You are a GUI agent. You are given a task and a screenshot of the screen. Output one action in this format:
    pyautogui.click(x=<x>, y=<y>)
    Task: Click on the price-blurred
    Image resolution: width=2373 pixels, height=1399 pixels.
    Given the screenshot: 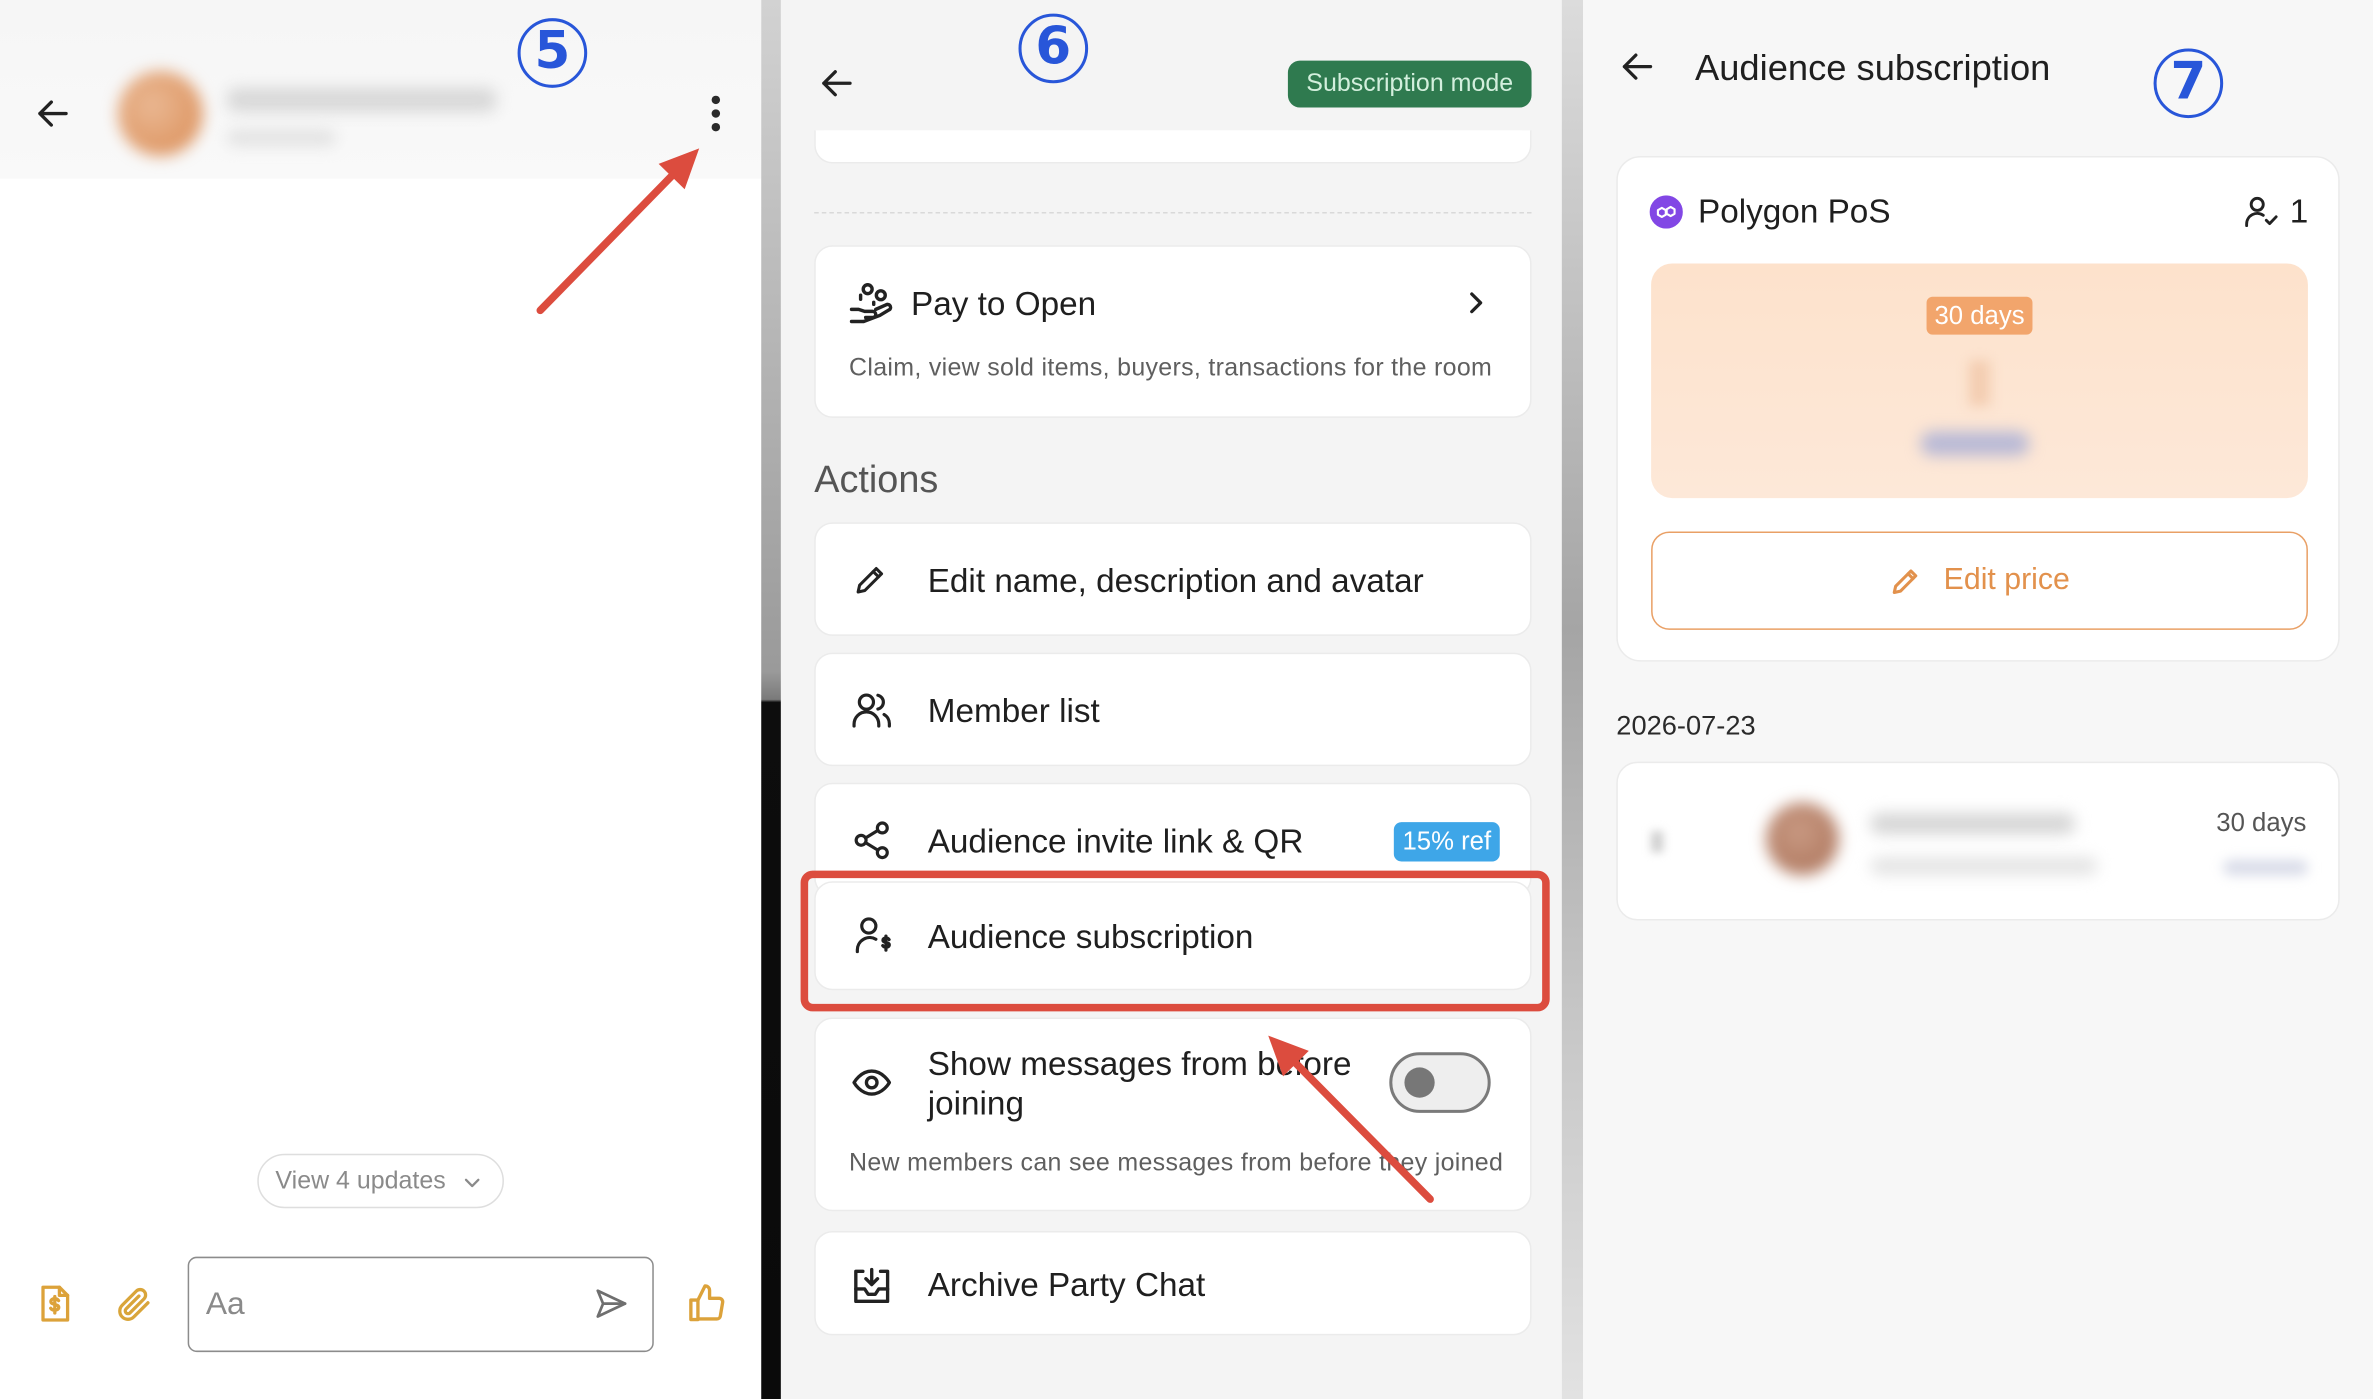 What is the action you would take?
    pyautogui.click(x=1979, y=383)
    